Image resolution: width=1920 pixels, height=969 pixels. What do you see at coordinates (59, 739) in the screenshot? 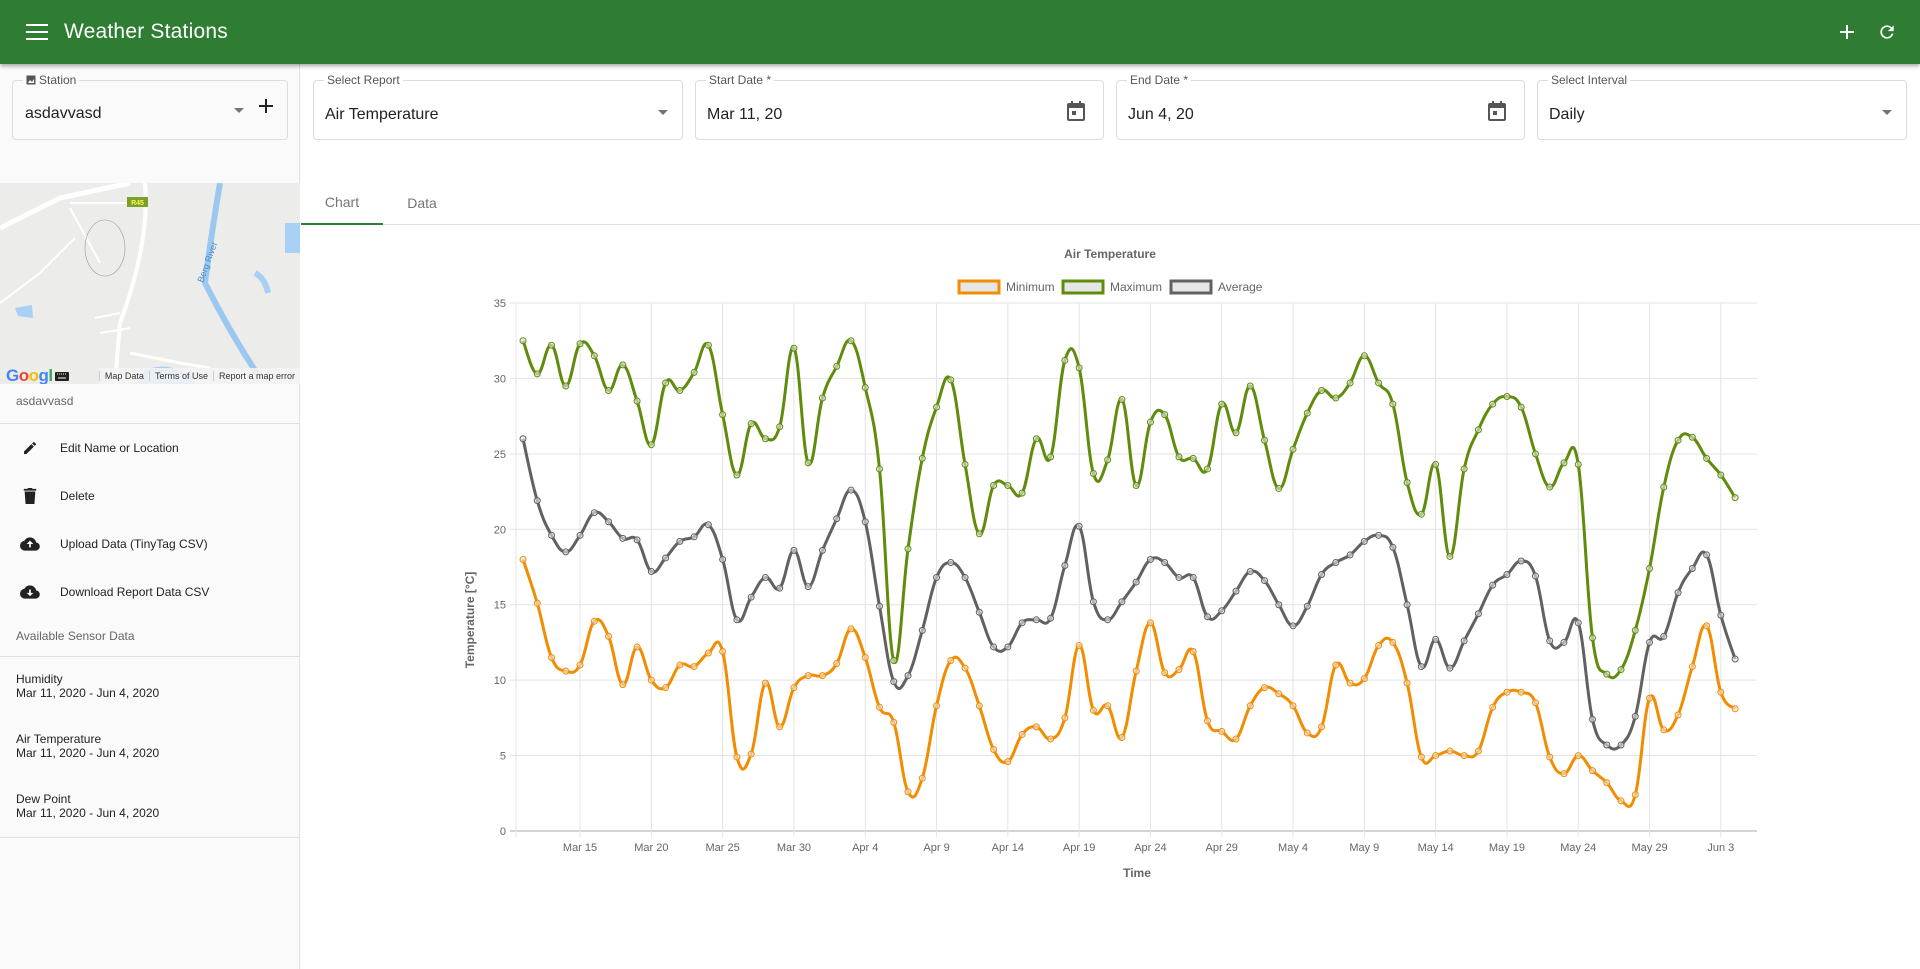
I see `sensor-name: Air Temperature` at bounding box center [59, 739].